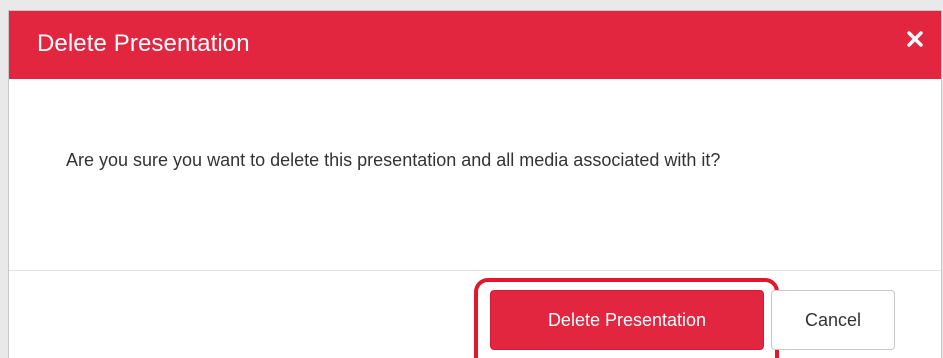  I want to click on close-button, so click(915, 39).